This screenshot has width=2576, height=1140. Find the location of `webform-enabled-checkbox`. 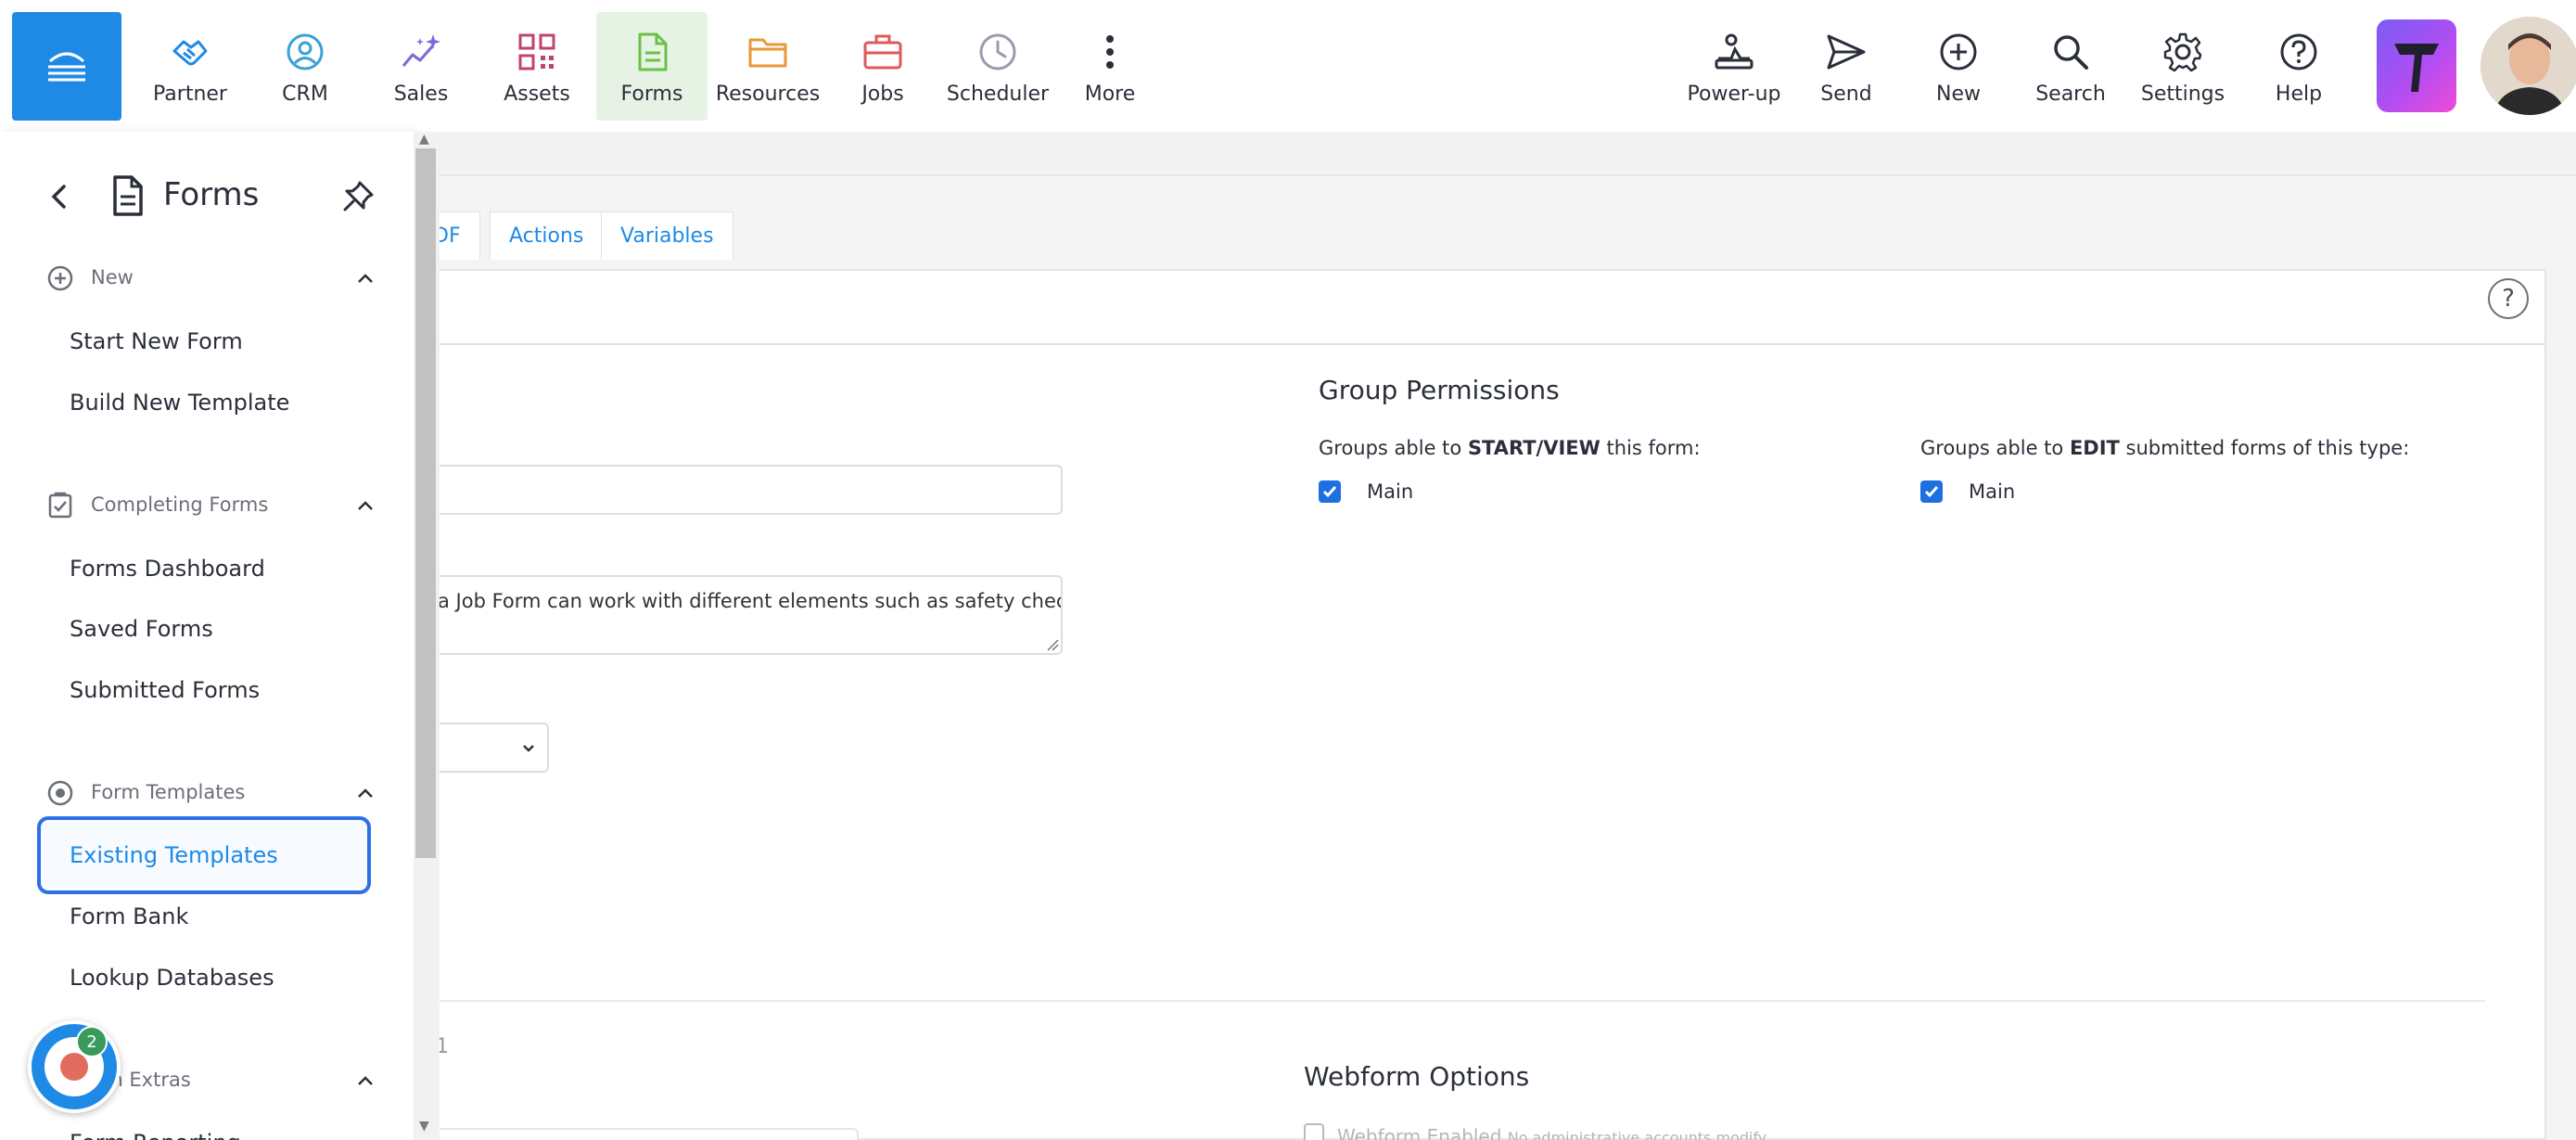

webform-enabled-checkbox is located at coordinates (1314, 1131).